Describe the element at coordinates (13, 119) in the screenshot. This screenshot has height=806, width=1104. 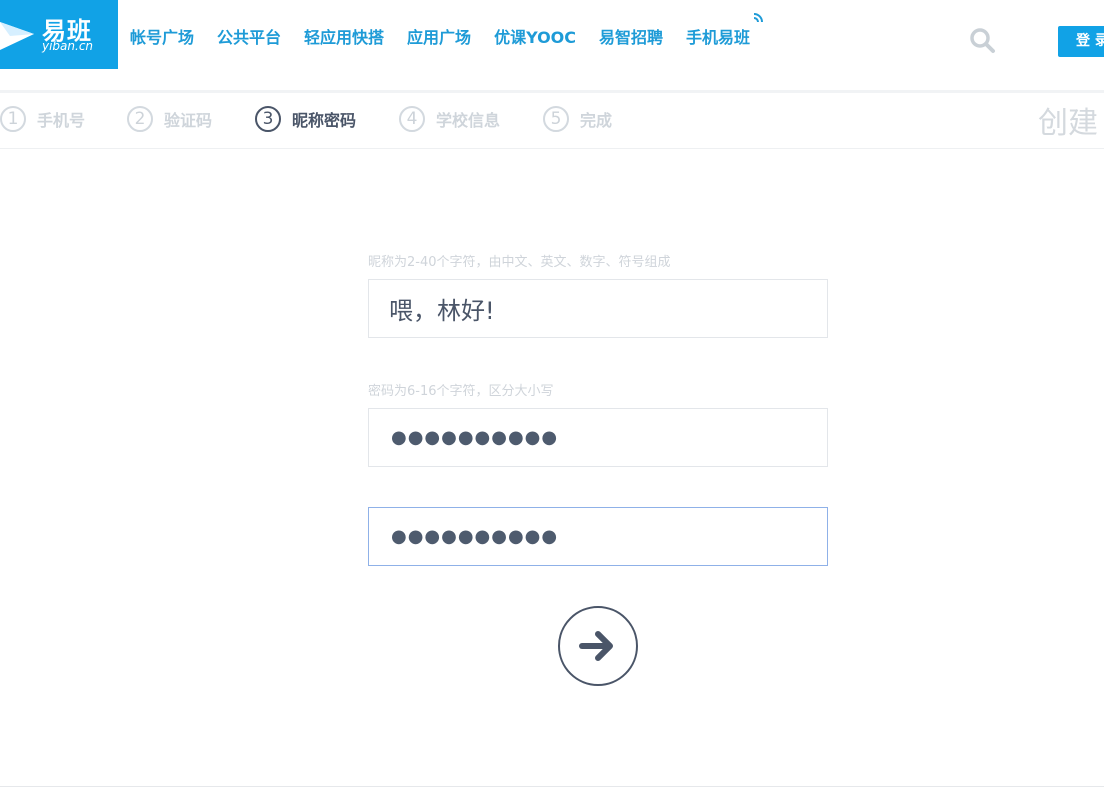
I see `step-number: 1` at that location.